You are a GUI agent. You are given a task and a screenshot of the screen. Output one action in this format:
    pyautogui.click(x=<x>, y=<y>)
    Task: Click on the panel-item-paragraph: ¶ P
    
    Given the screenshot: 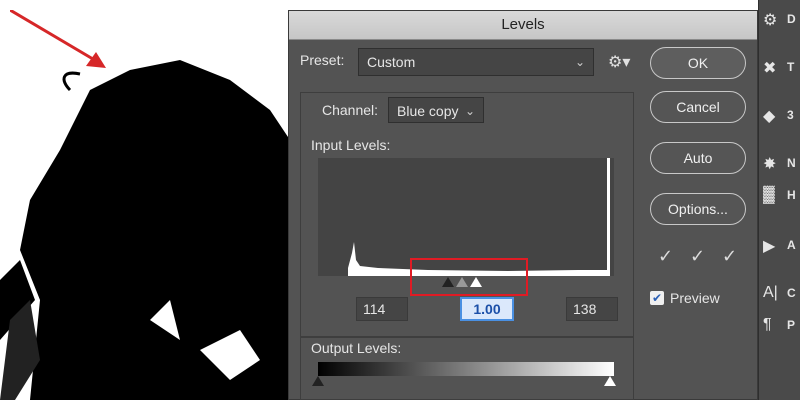 What is the action you would take?
    pyautogui.click(x=779, y=326)
    